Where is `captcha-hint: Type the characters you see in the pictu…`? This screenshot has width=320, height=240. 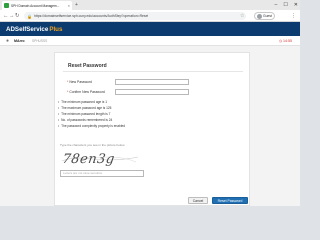
captcha-hint: Type the characters you see in the pictu… is located at coordinates (93, 145).